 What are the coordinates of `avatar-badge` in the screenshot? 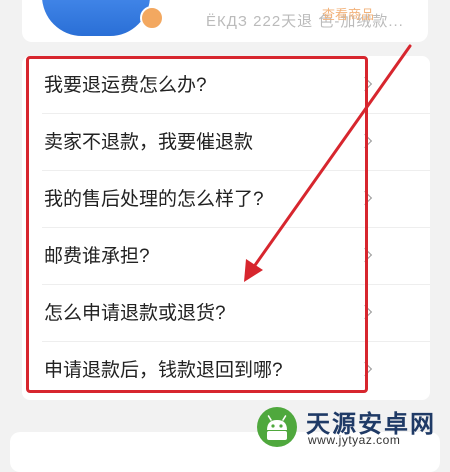 It's located at (152, 18).